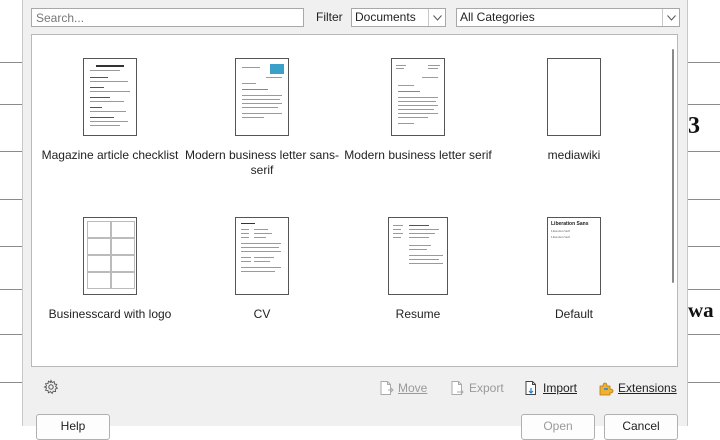  I want to click on template-label: Default, so click(574, 314).